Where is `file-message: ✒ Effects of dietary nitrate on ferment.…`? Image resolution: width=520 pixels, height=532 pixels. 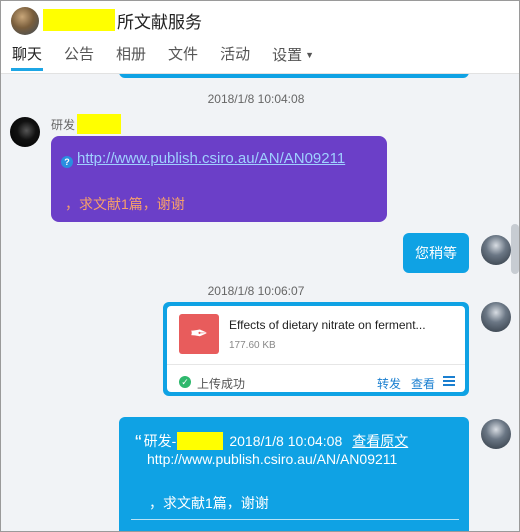 file-message: ✒ Effects of dietary nitrate on ferment.… is located at coordinates (316, 349).